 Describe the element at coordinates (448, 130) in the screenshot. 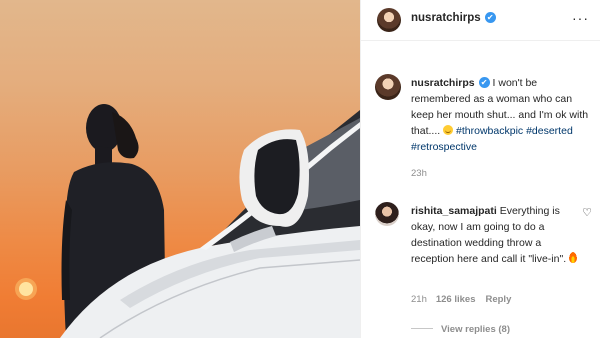

I see `smiley-emoji-icon` at that location.